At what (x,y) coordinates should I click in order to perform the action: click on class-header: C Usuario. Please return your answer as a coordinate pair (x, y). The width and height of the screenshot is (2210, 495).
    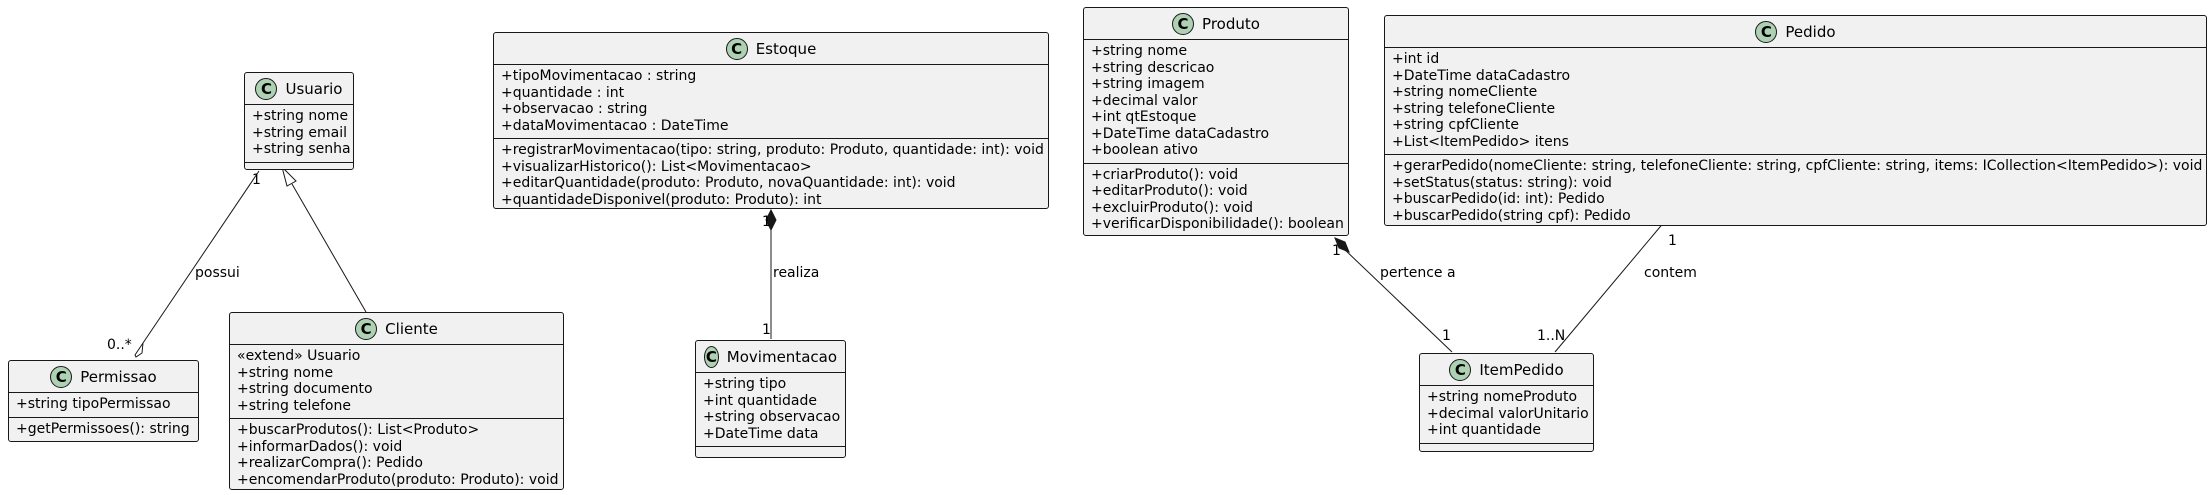
    Looking at the image, I should click on (299, 88).